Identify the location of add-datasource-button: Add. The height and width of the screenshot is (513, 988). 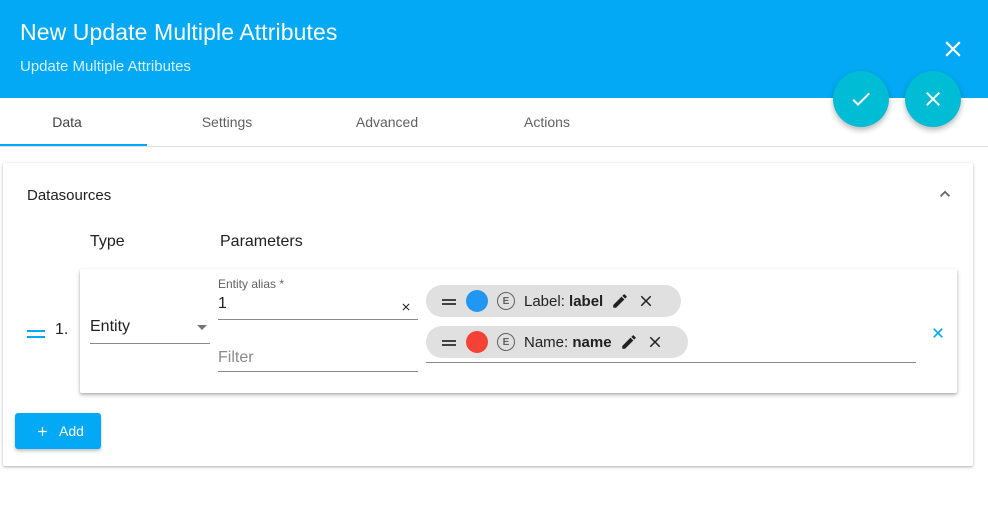
(58, 431).